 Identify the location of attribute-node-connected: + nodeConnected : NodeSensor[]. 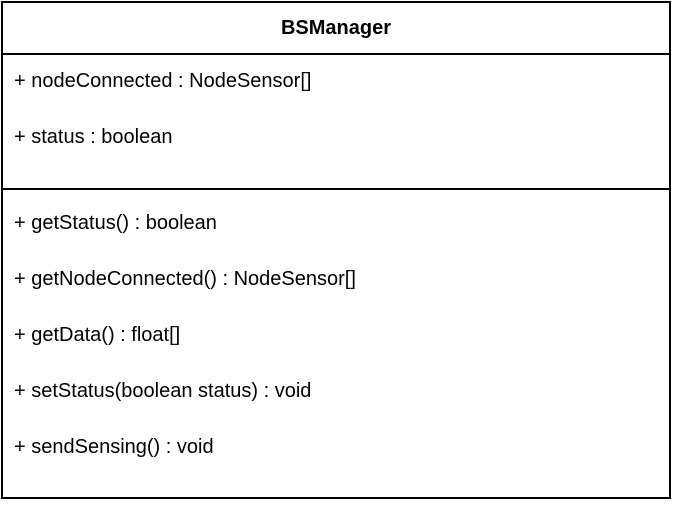
(163, 81).